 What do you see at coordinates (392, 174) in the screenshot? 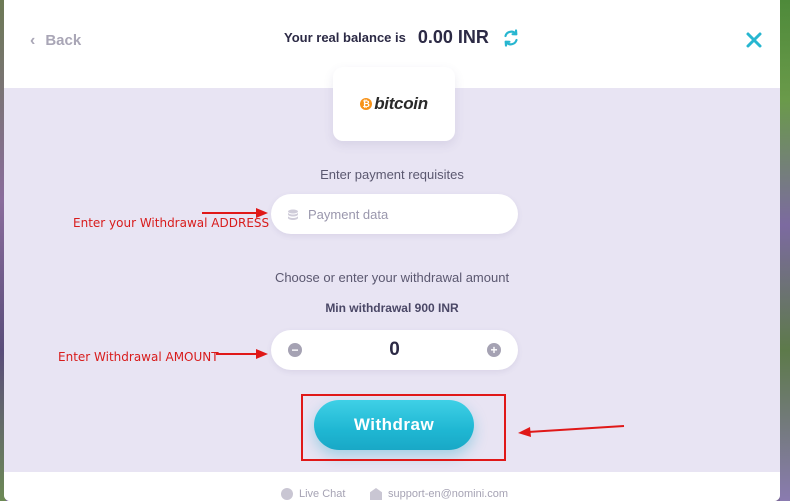
I see `requisites-label: Enter payment requisites` at bounding box center [392, 174].